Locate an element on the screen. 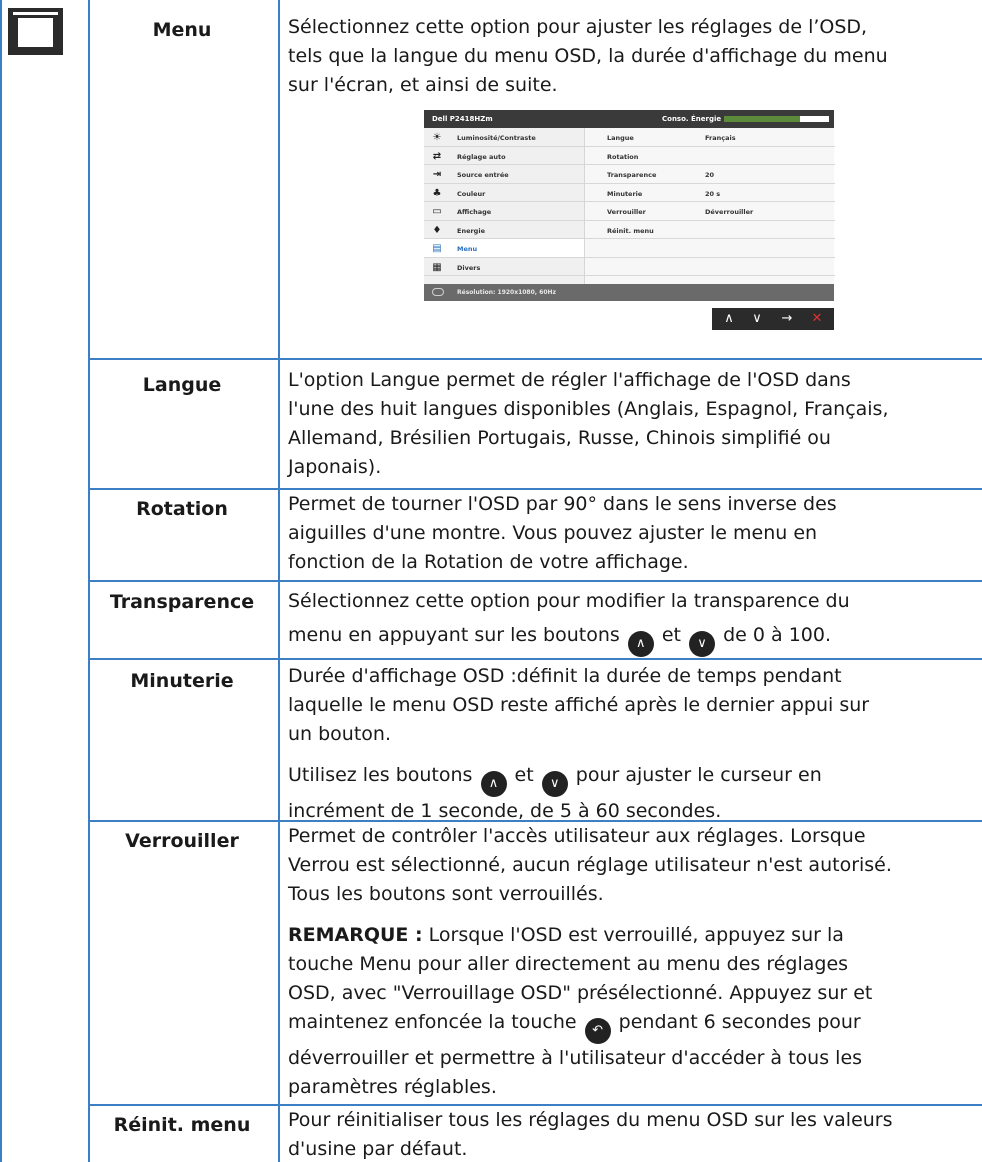 The width and height of the screenshot is (982, 1162). osd-menu-item-label: Divers is located at coordinates (469, 267).